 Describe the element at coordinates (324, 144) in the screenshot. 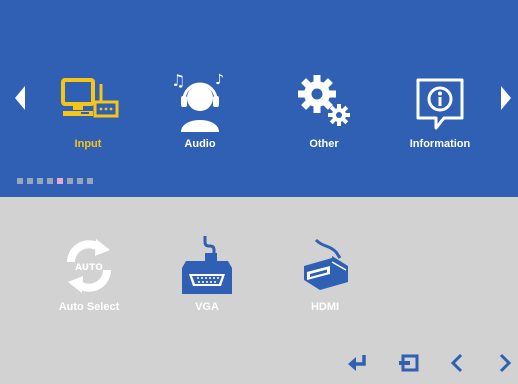

I see `menu-item-label: Other` at that location.